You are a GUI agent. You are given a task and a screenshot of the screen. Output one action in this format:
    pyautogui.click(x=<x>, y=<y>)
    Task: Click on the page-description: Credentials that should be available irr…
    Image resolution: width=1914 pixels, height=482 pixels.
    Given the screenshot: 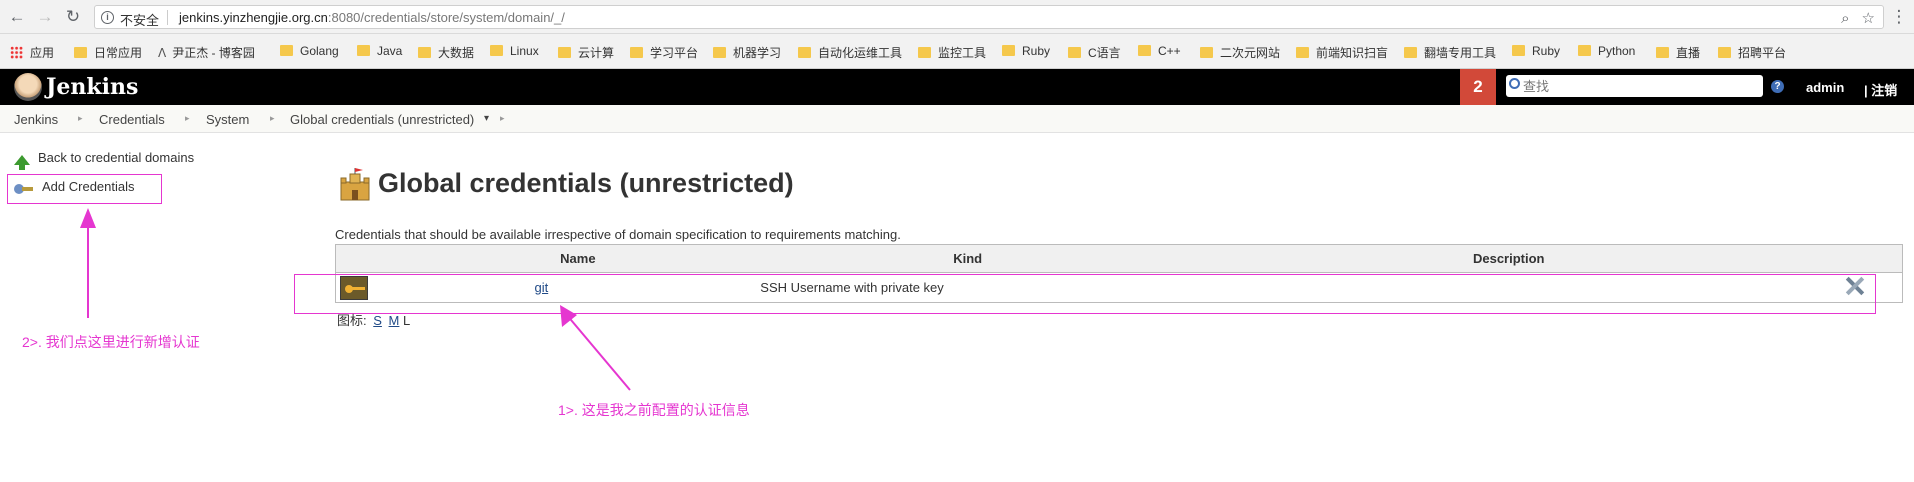 What is the action you would take?
    pyautogui.click(x=618, y=234)
    